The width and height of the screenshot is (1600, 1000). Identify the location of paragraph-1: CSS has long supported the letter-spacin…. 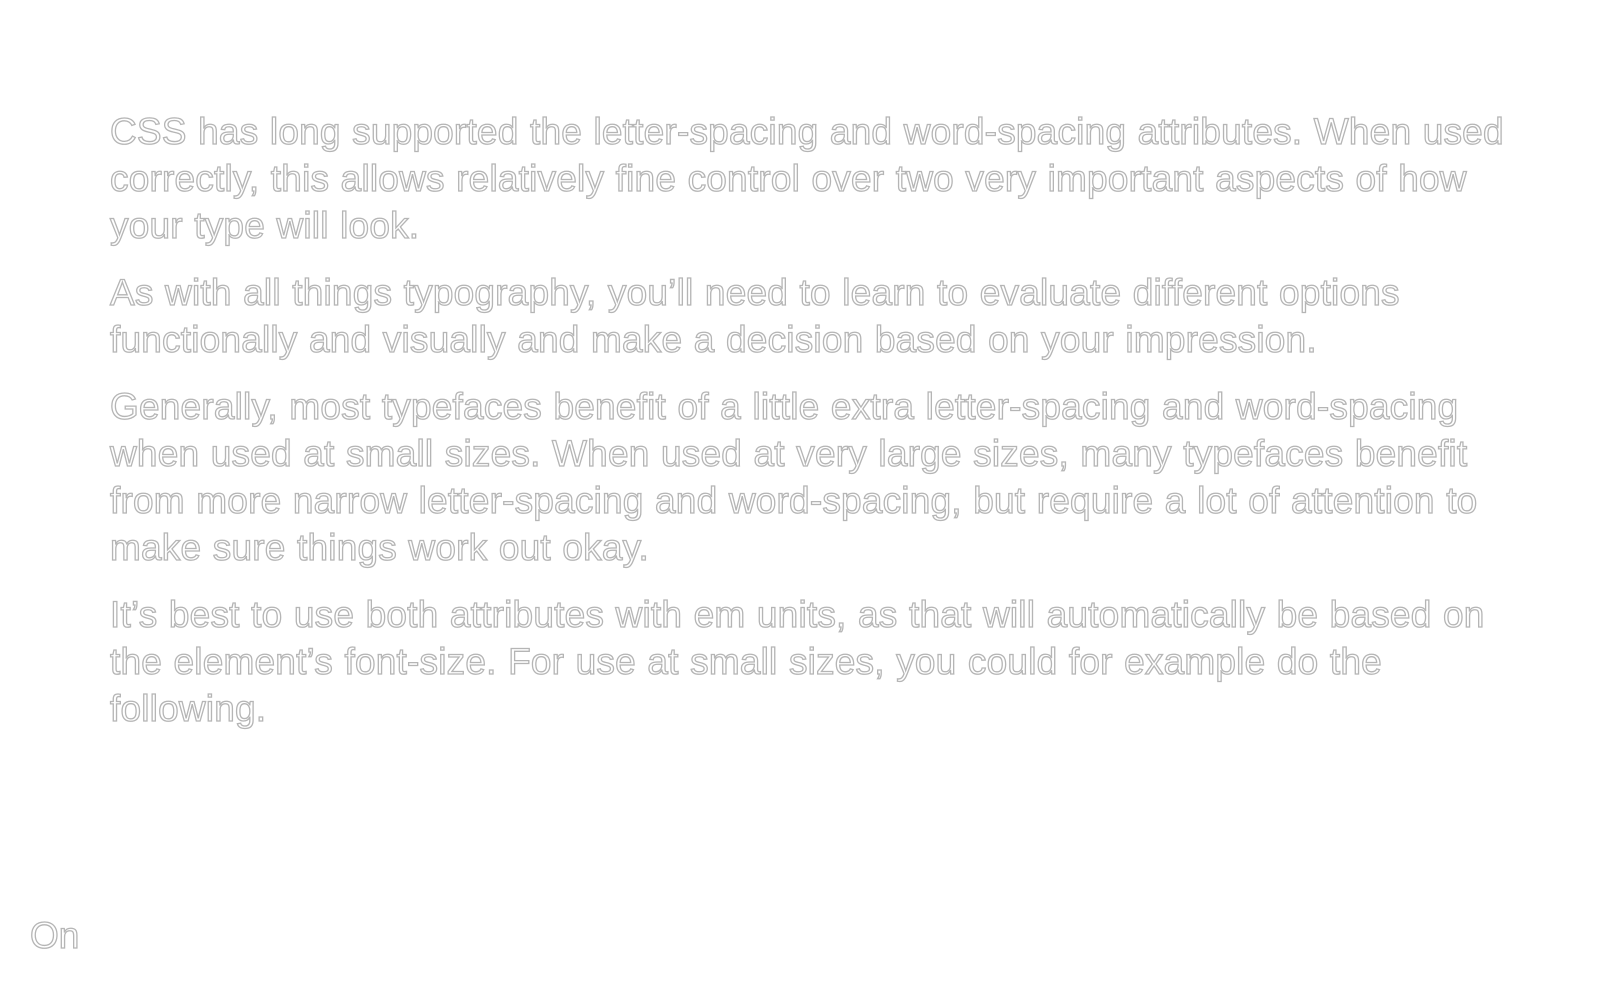
(806, 178).